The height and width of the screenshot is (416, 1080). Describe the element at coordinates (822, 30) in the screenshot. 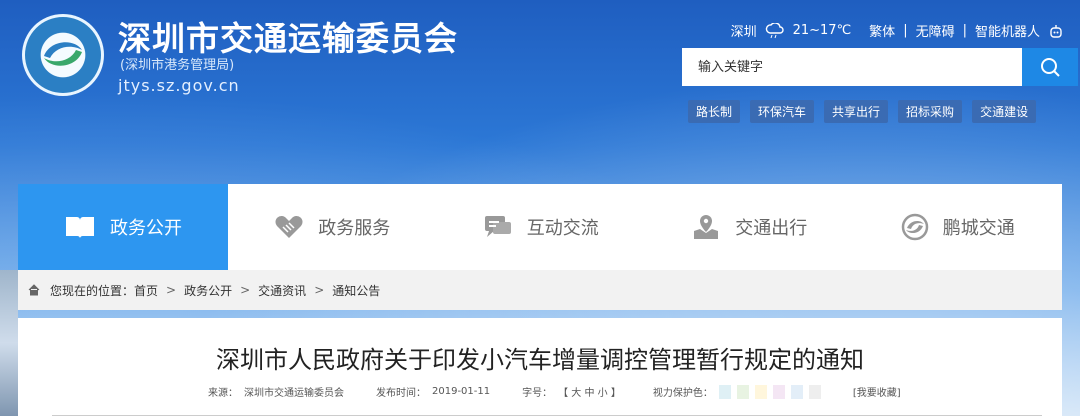

I see `weather-temp: 21~17℃` at that location.